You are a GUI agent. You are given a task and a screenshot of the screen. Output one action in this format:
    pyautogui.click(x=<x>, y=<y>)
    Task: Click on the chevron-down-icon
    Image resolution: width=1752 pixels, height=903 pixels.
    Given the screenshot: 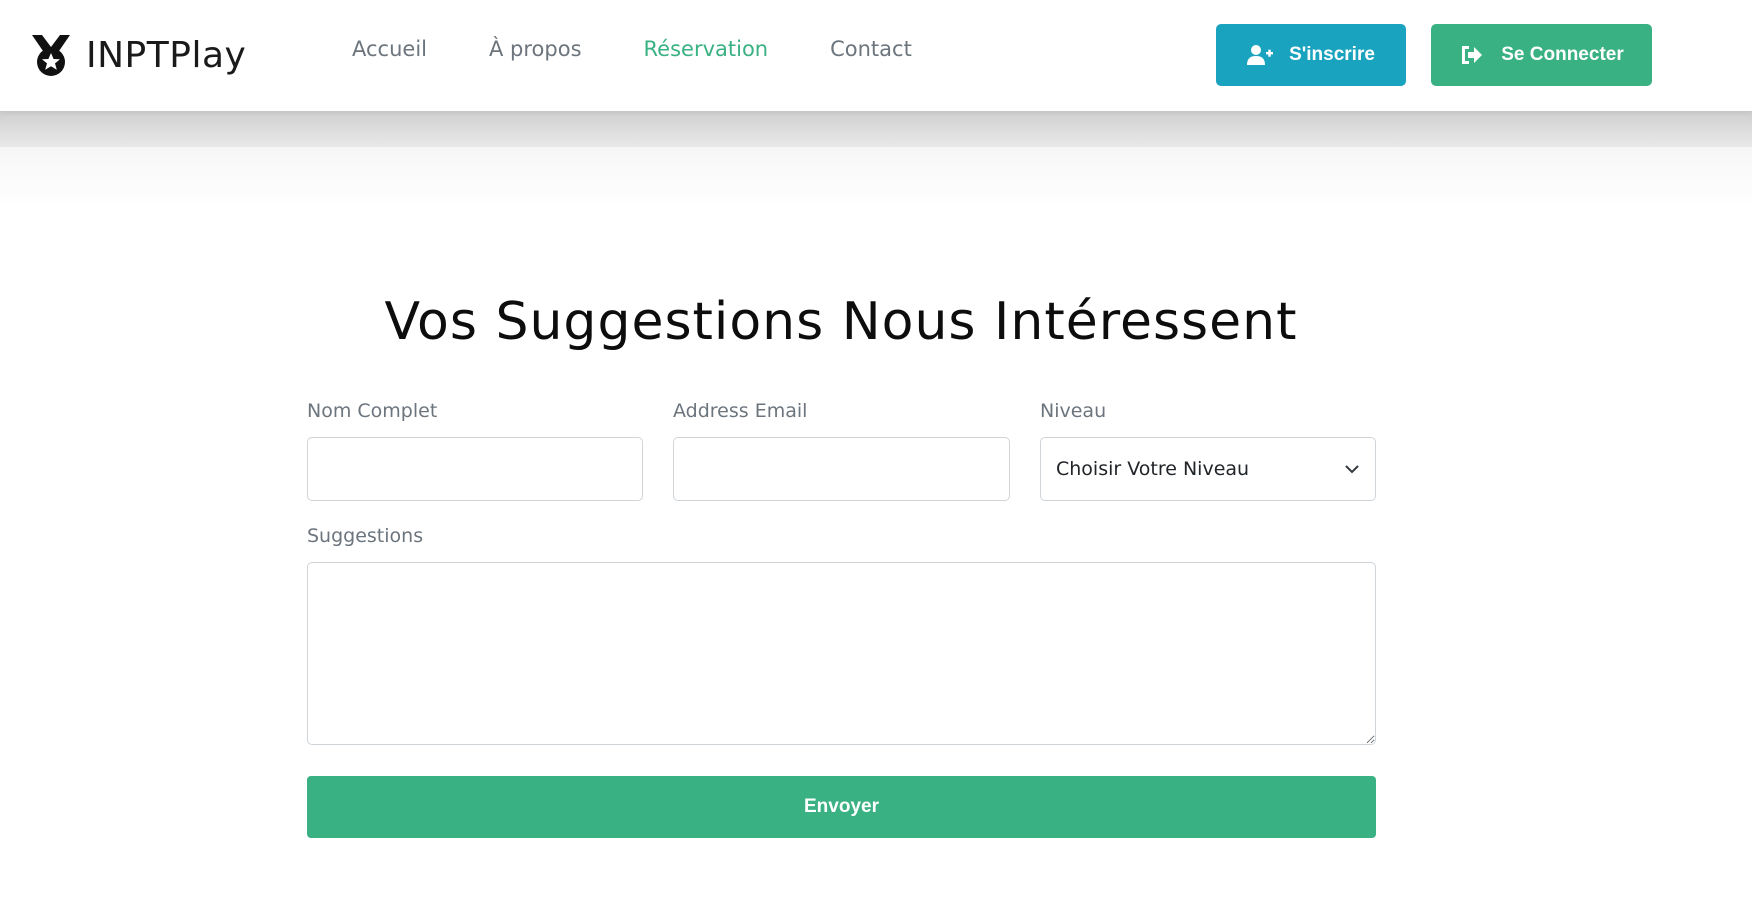 What is the action you would take?
    pyautogui.click(x=1352, y=469)
    